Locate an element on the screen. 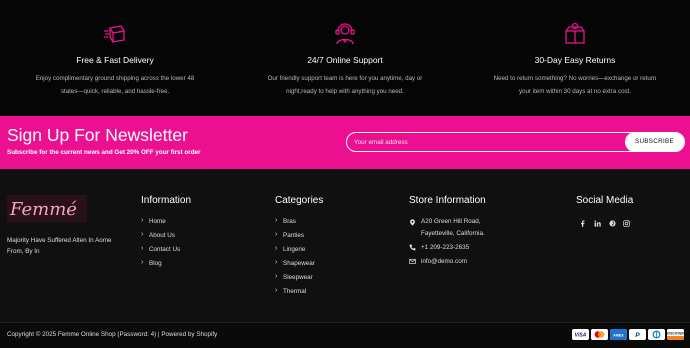  store-address-line1: A20 Green Hill Road, is located at coordinates (451, 221).